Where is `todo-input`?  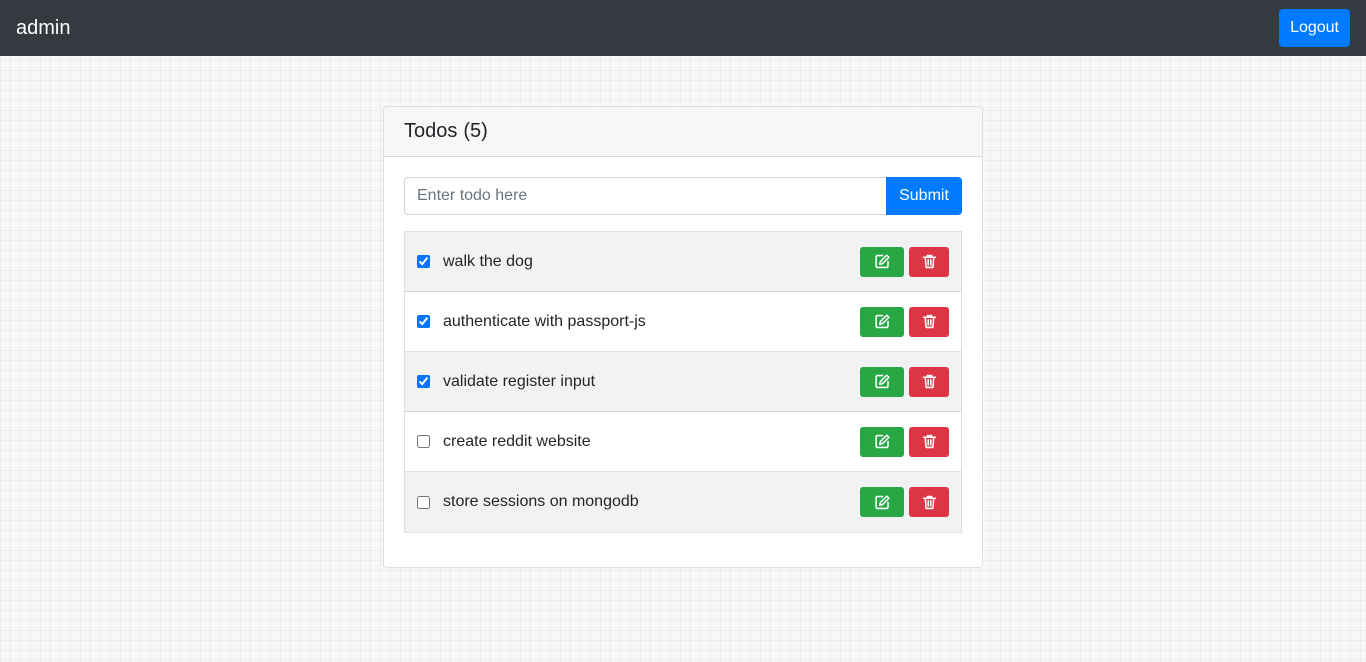 todo-input is located at coordinates (645, 196).